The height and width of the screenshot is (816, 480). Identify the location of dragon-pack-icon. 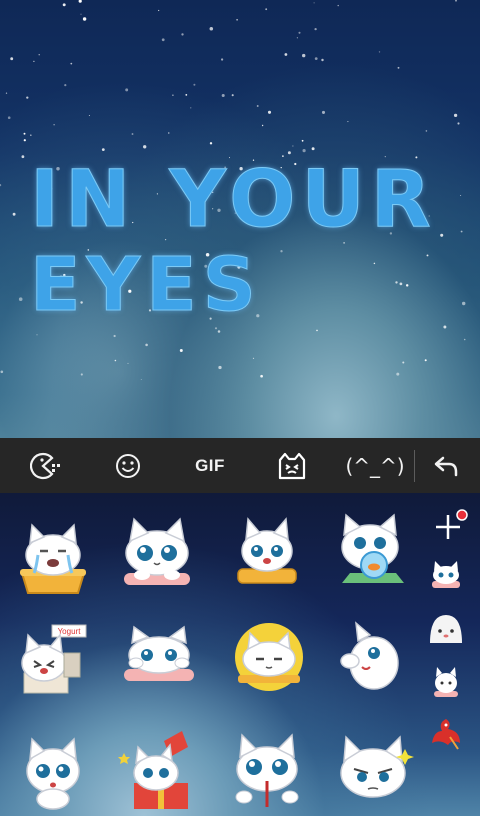
(446, 733).